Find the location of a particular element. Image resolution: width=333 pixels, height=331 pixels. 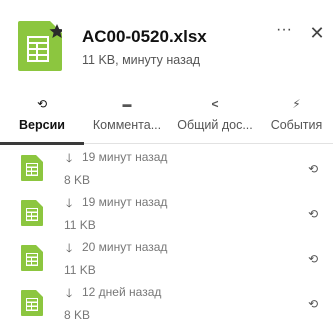

file-meta: 11 KB, минуту назад is located at coordinates (141, 60).